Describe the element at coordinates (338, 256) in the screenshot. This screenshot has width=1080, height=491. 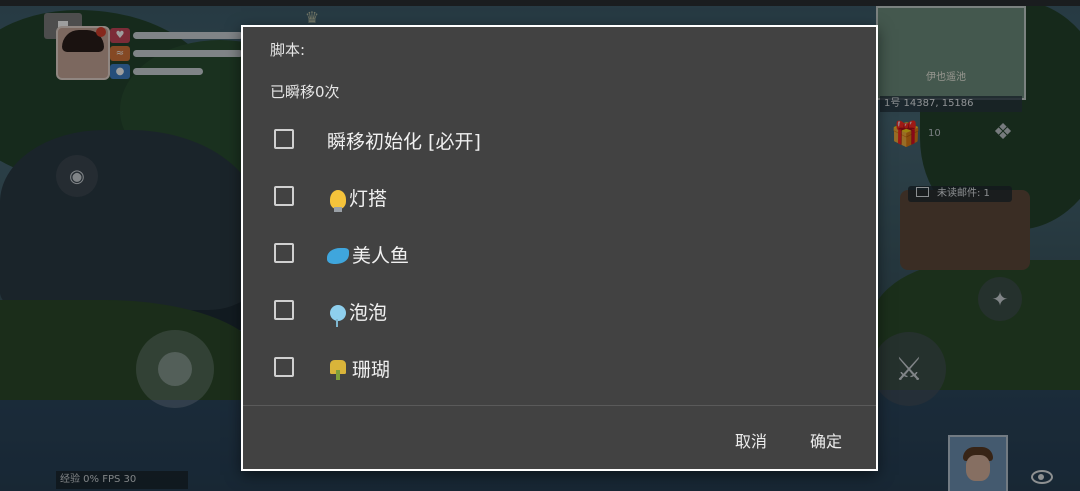
I see `dolphin-icon` at that location.